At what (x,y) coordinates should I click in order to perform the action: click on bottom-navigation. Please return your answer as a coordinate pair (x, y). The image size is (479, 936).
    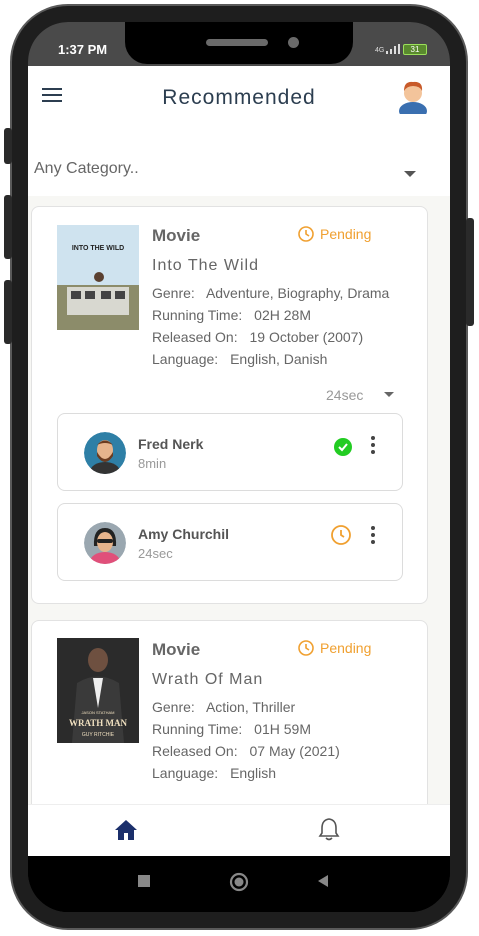
    Looking at the image, I should click on (239, 830).